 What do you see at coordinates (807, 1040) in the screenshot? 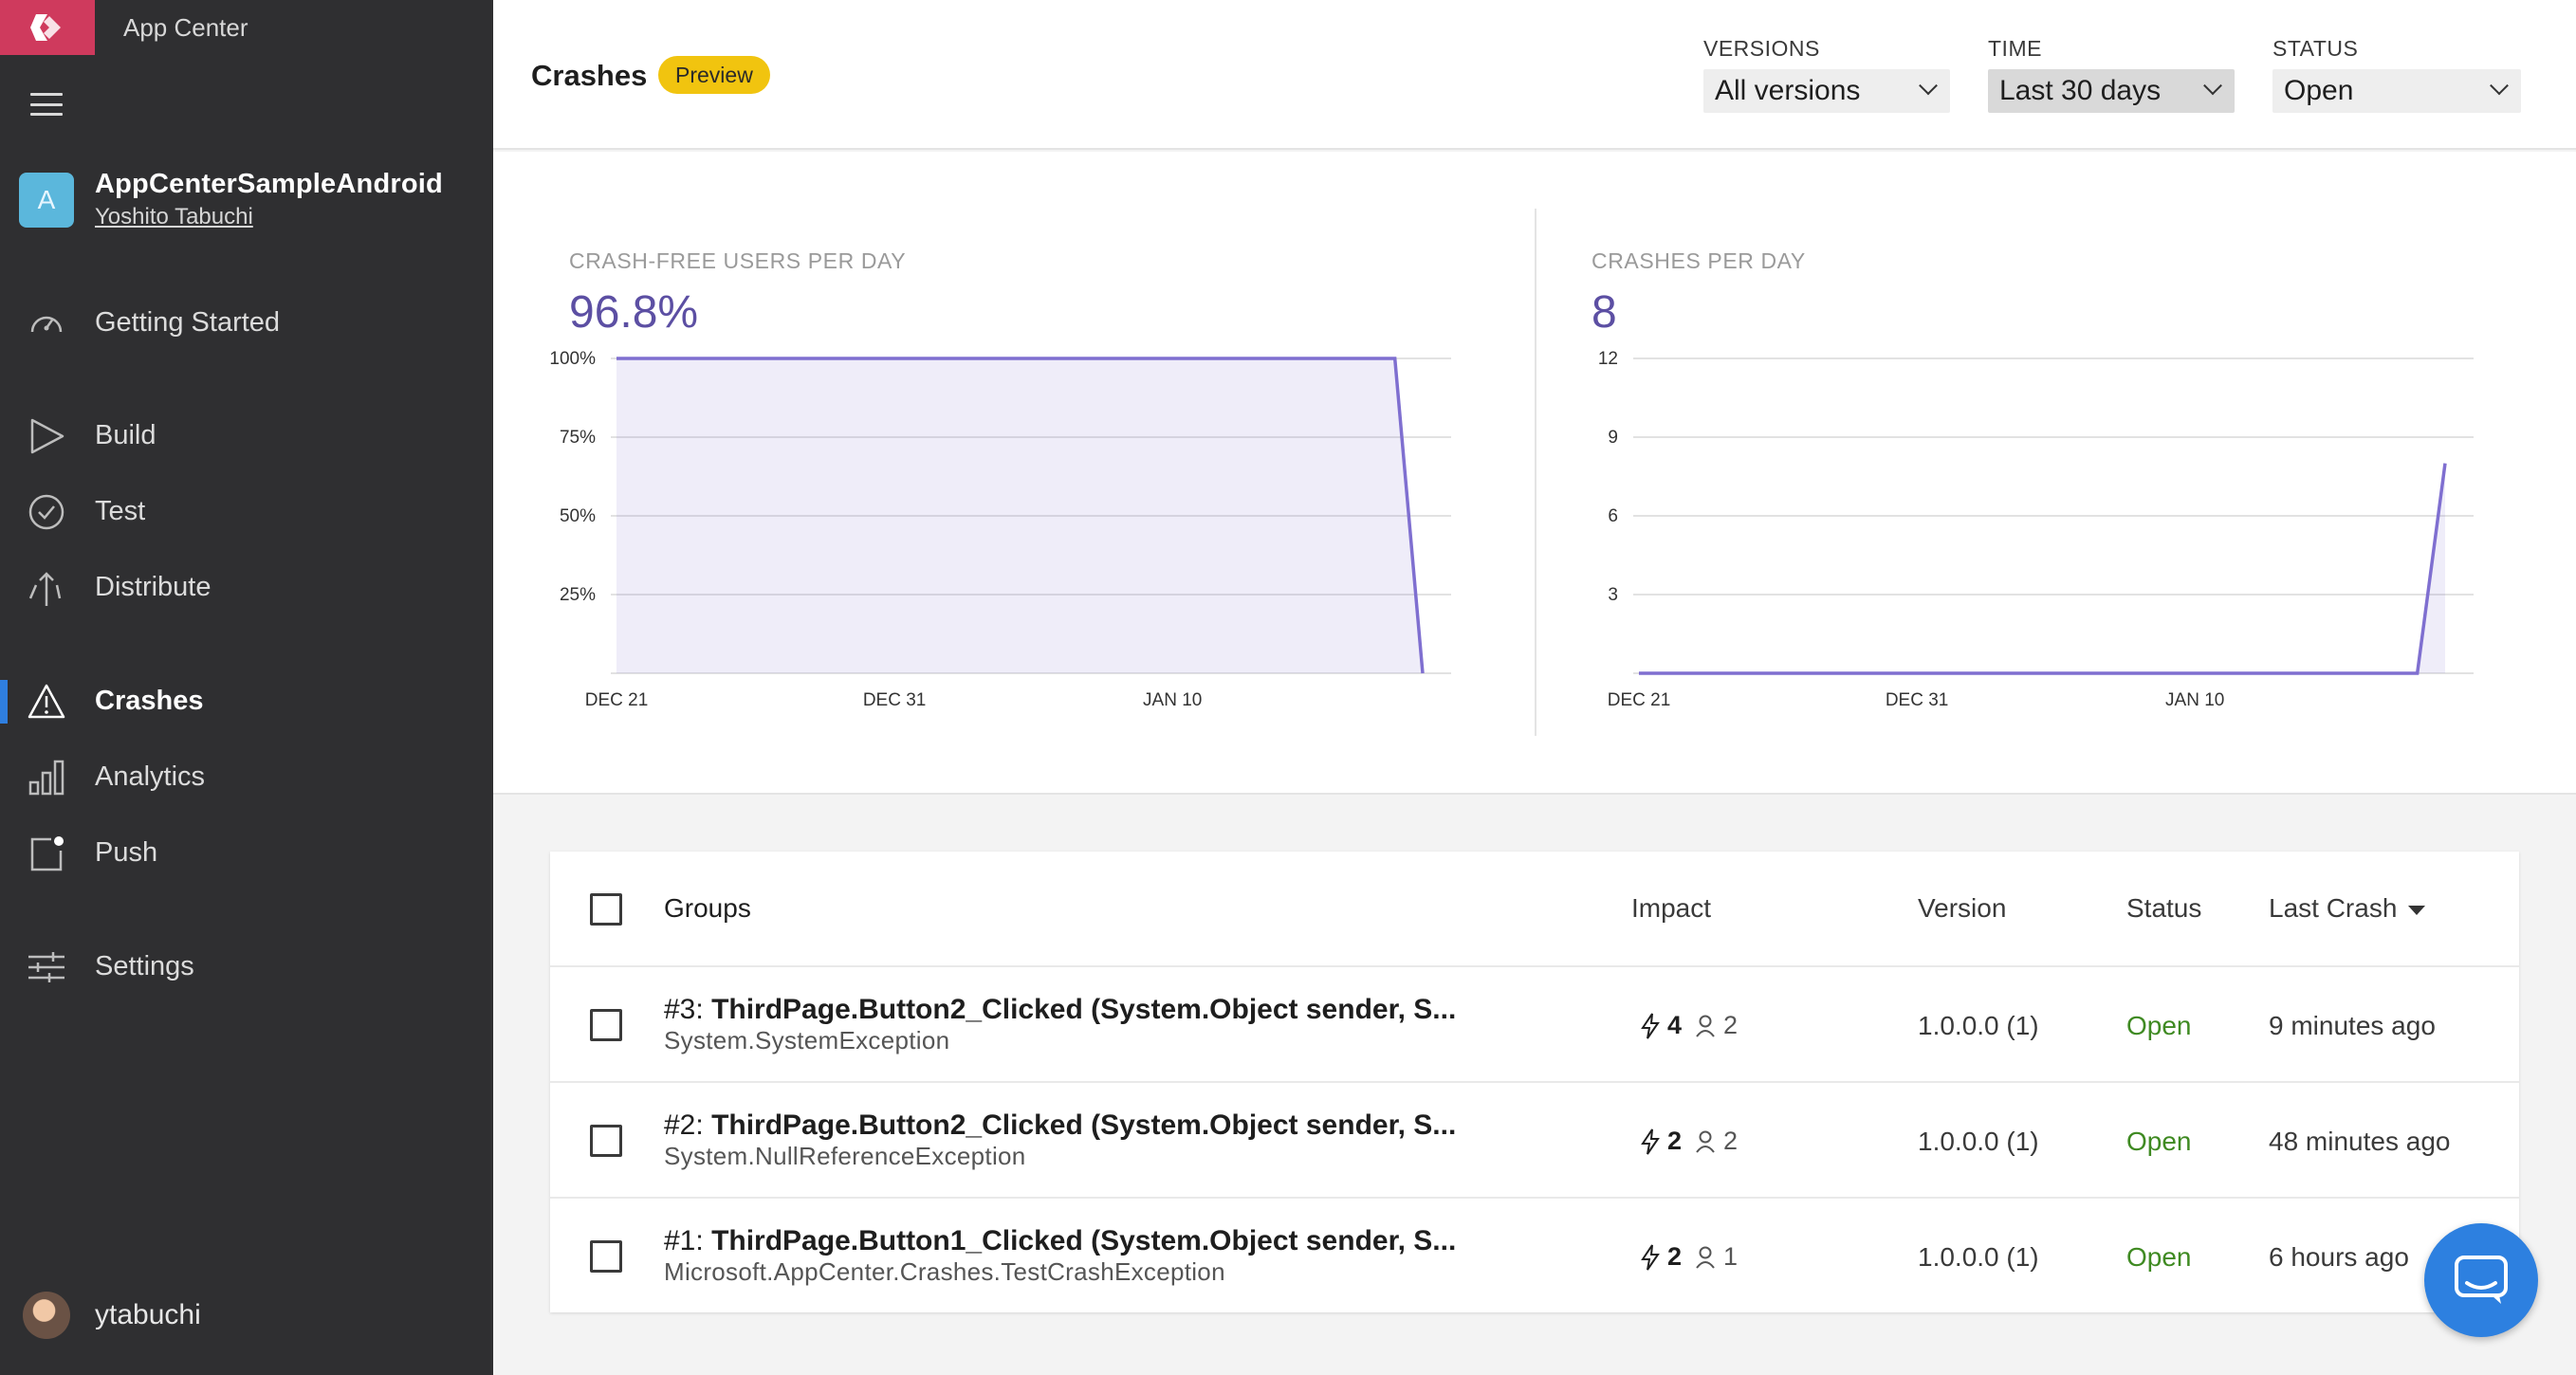
I see `crash-group-exception: System.SystemException` at bounding box center [807, 1040].